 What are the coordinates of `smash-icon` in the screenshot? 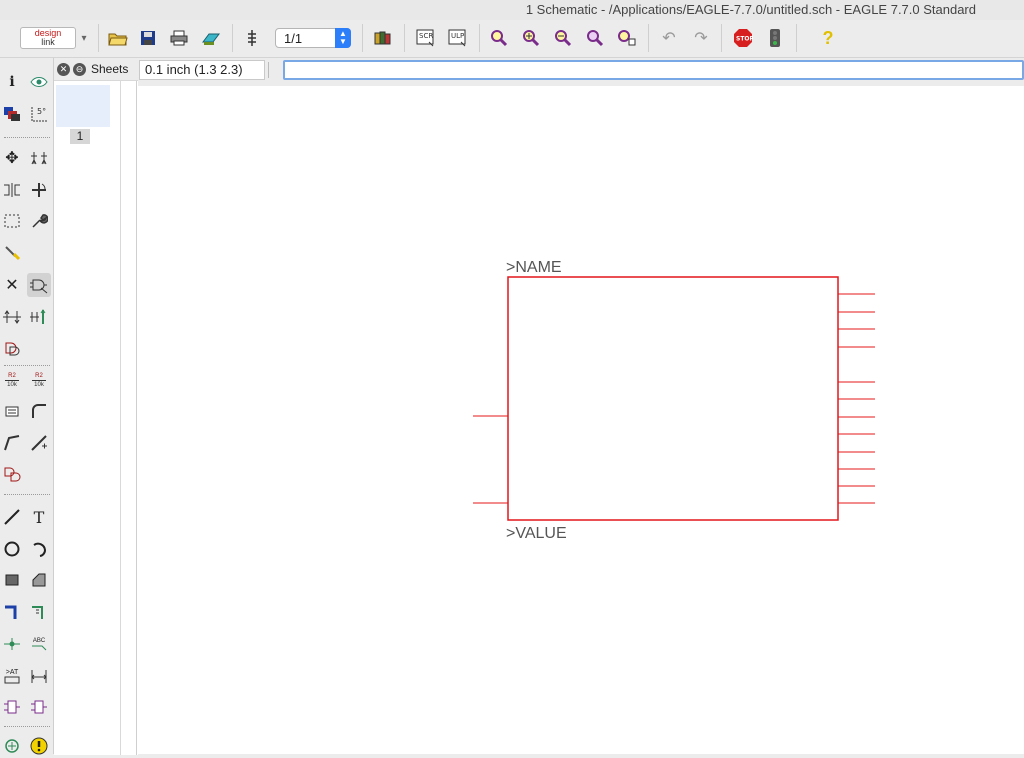 It's located at (12, 411).